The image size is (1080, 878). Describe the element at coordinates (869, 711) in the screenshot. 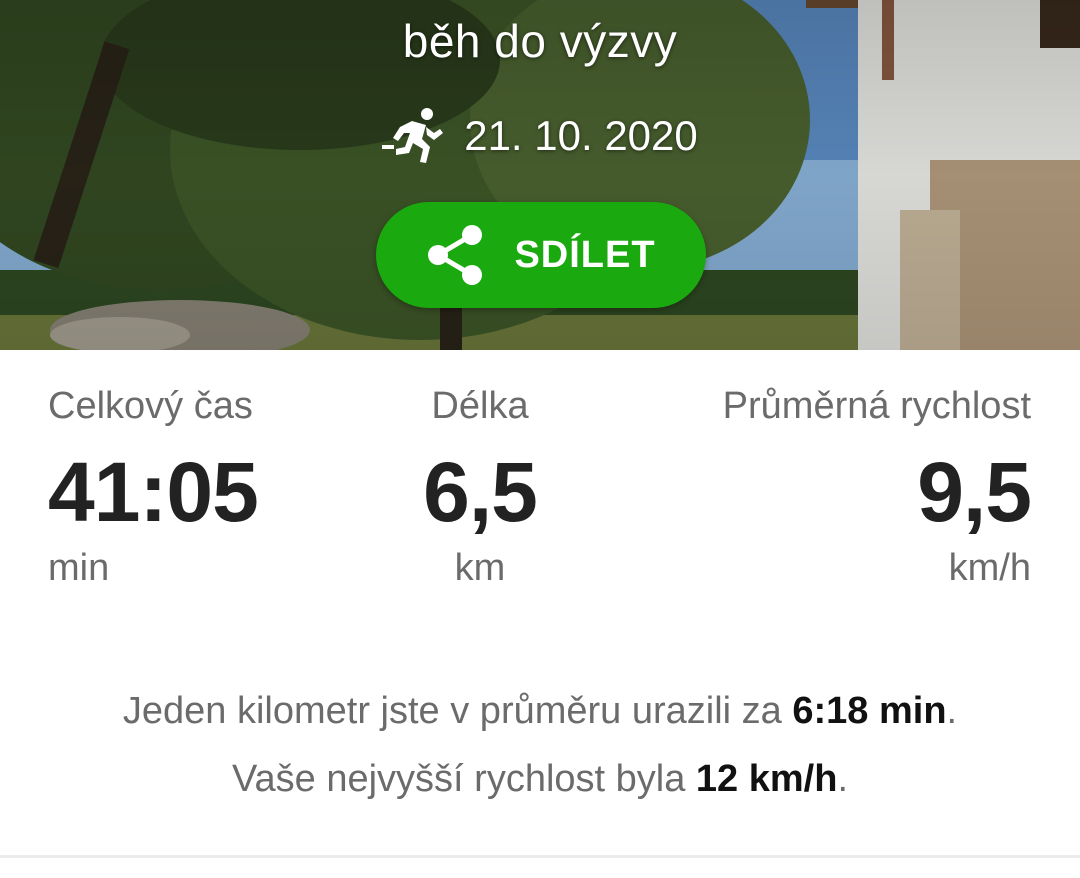

I see `pace-value: 6:18 min` at that location.